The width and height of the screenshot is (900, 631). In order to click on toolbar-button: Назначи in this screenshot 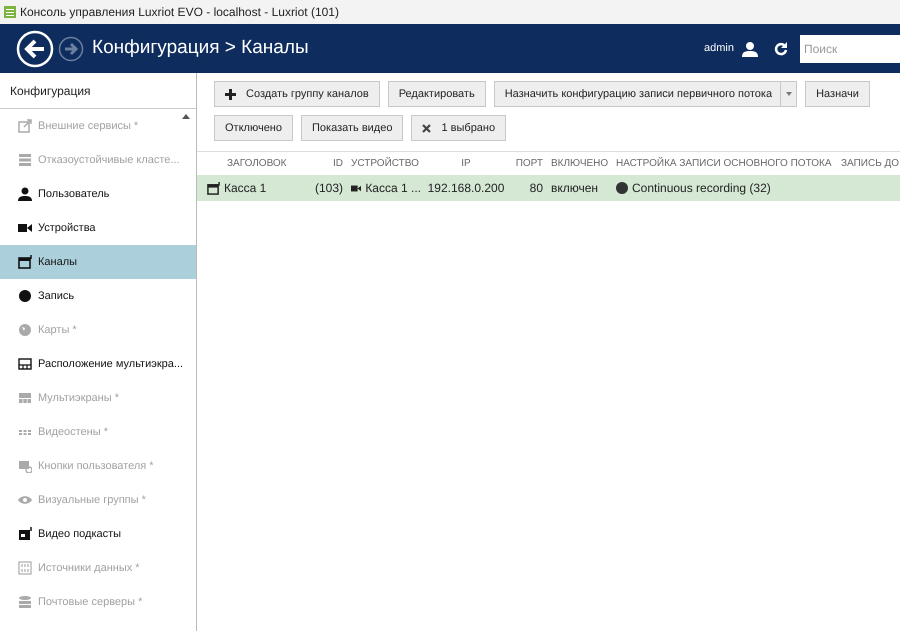, I will do `click(837, 94)`.